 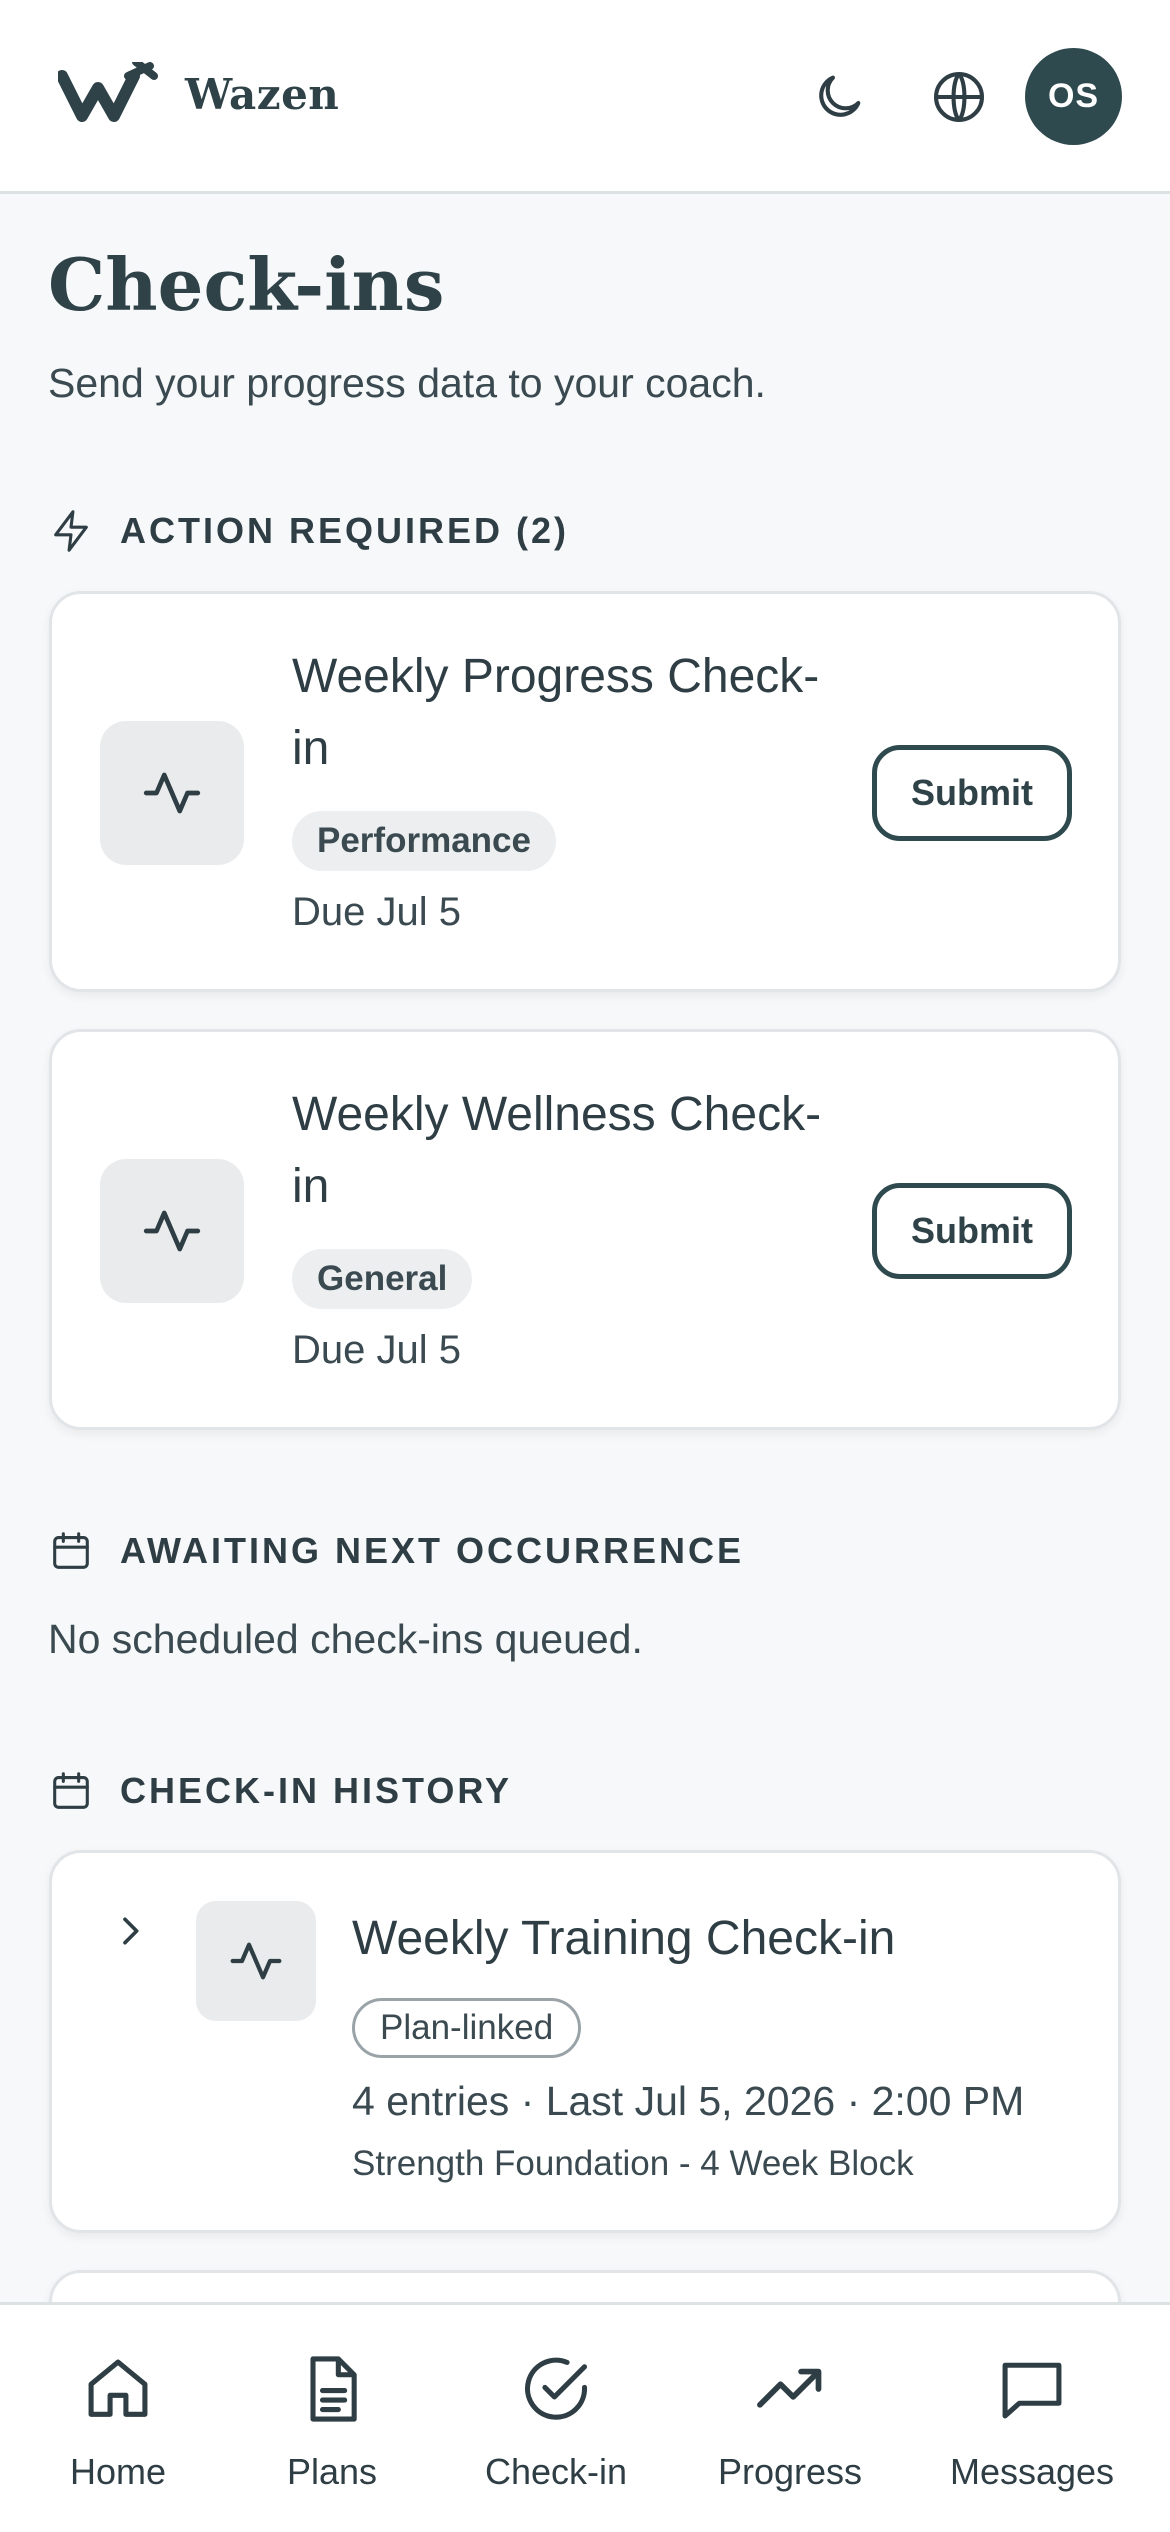 What do you see at coordinates (556, 2422) in the screenshot?
I see `nav-checkin: Check-in` at bounding box center [556, 2422].